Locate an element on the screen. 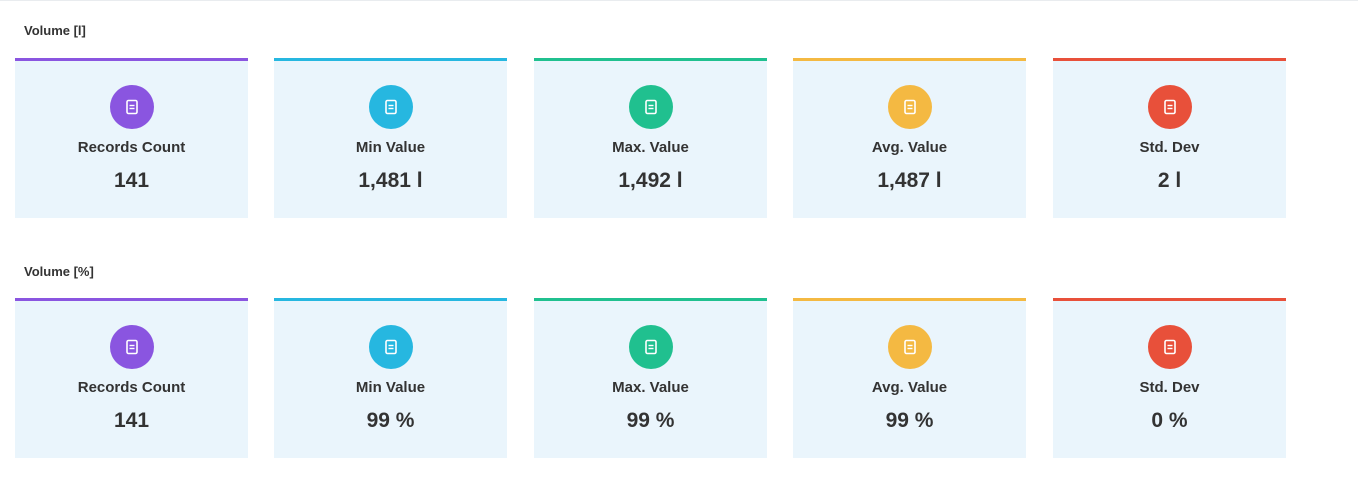 The height and width of the screenshot is (490, 1358). stat-card-std-dev: Std. Dev 0 % is located at coordinates (1169, 378).